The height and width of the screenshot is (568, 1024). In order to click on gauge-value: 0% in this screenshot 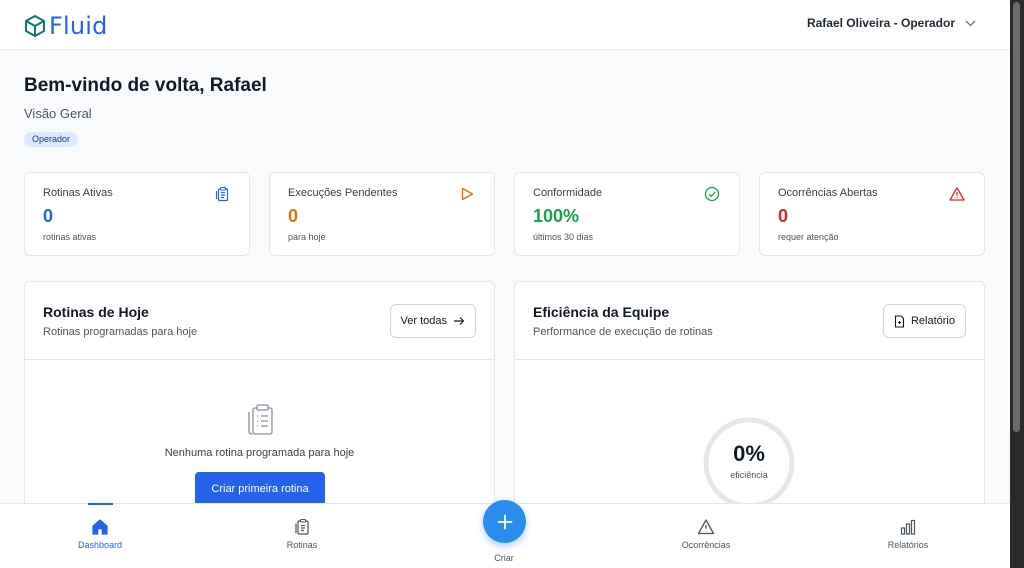, I will do `click(749, 453)`.